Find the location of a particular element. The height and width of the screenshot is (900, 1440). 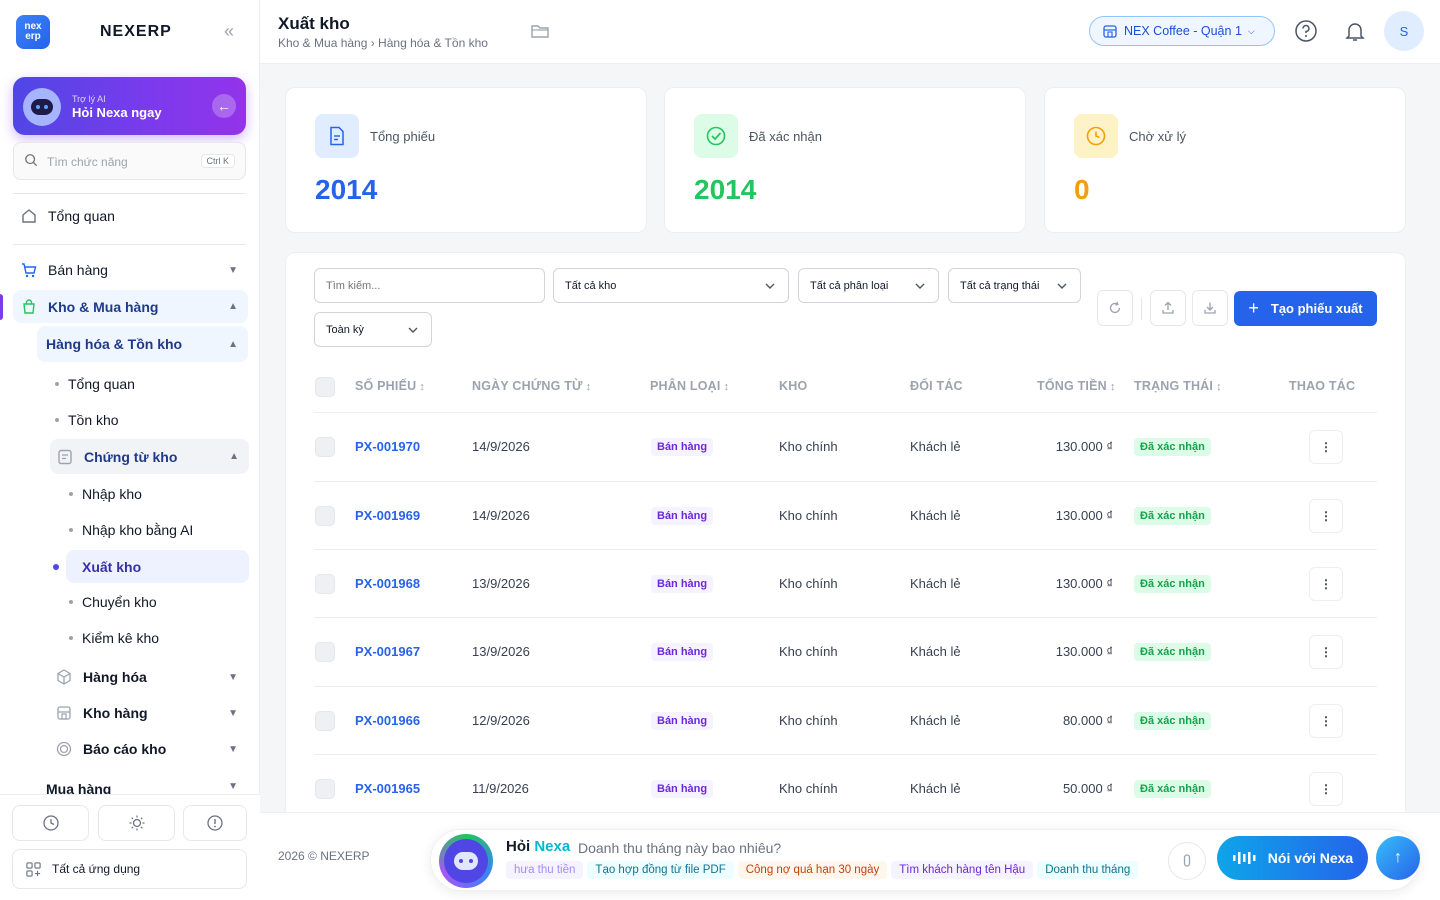

upload-button is located at coordinates (1168, 308).